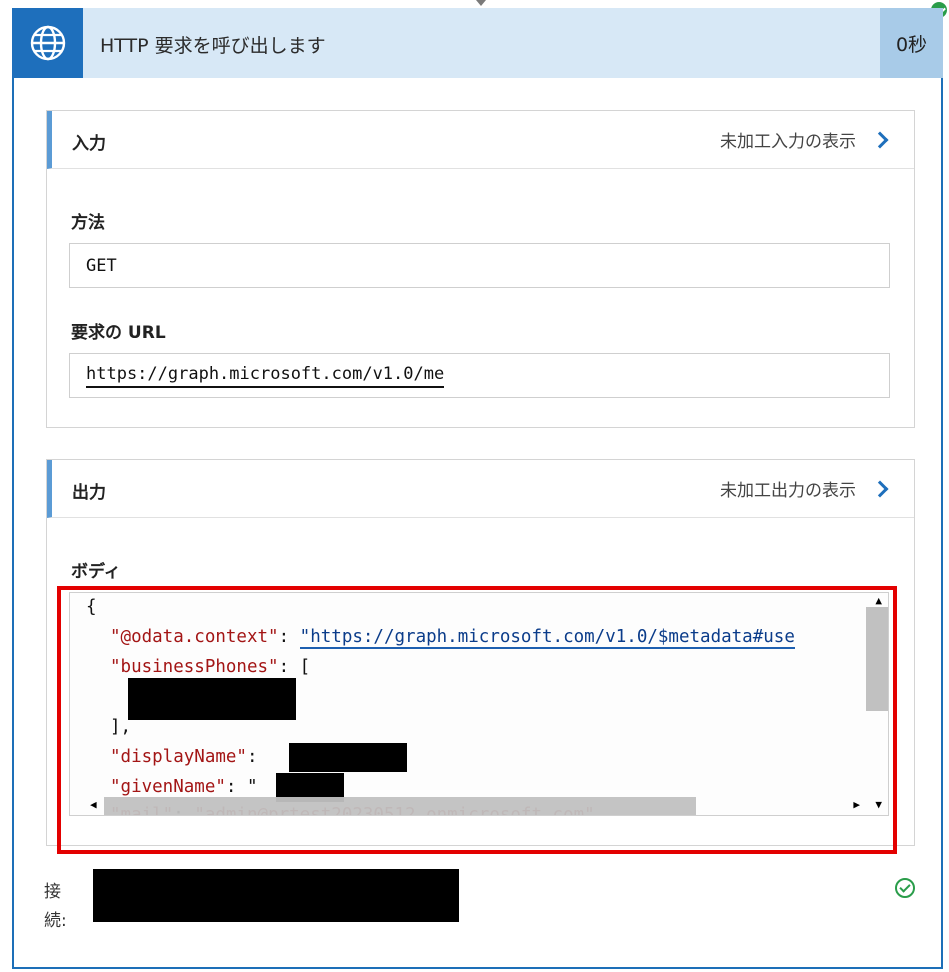 Image resolution: width=949 pixels, height=972 pixels. Describe the element at coordinates (89, 144) in the screenshot. I see `inputs-title: 入力` at that location.